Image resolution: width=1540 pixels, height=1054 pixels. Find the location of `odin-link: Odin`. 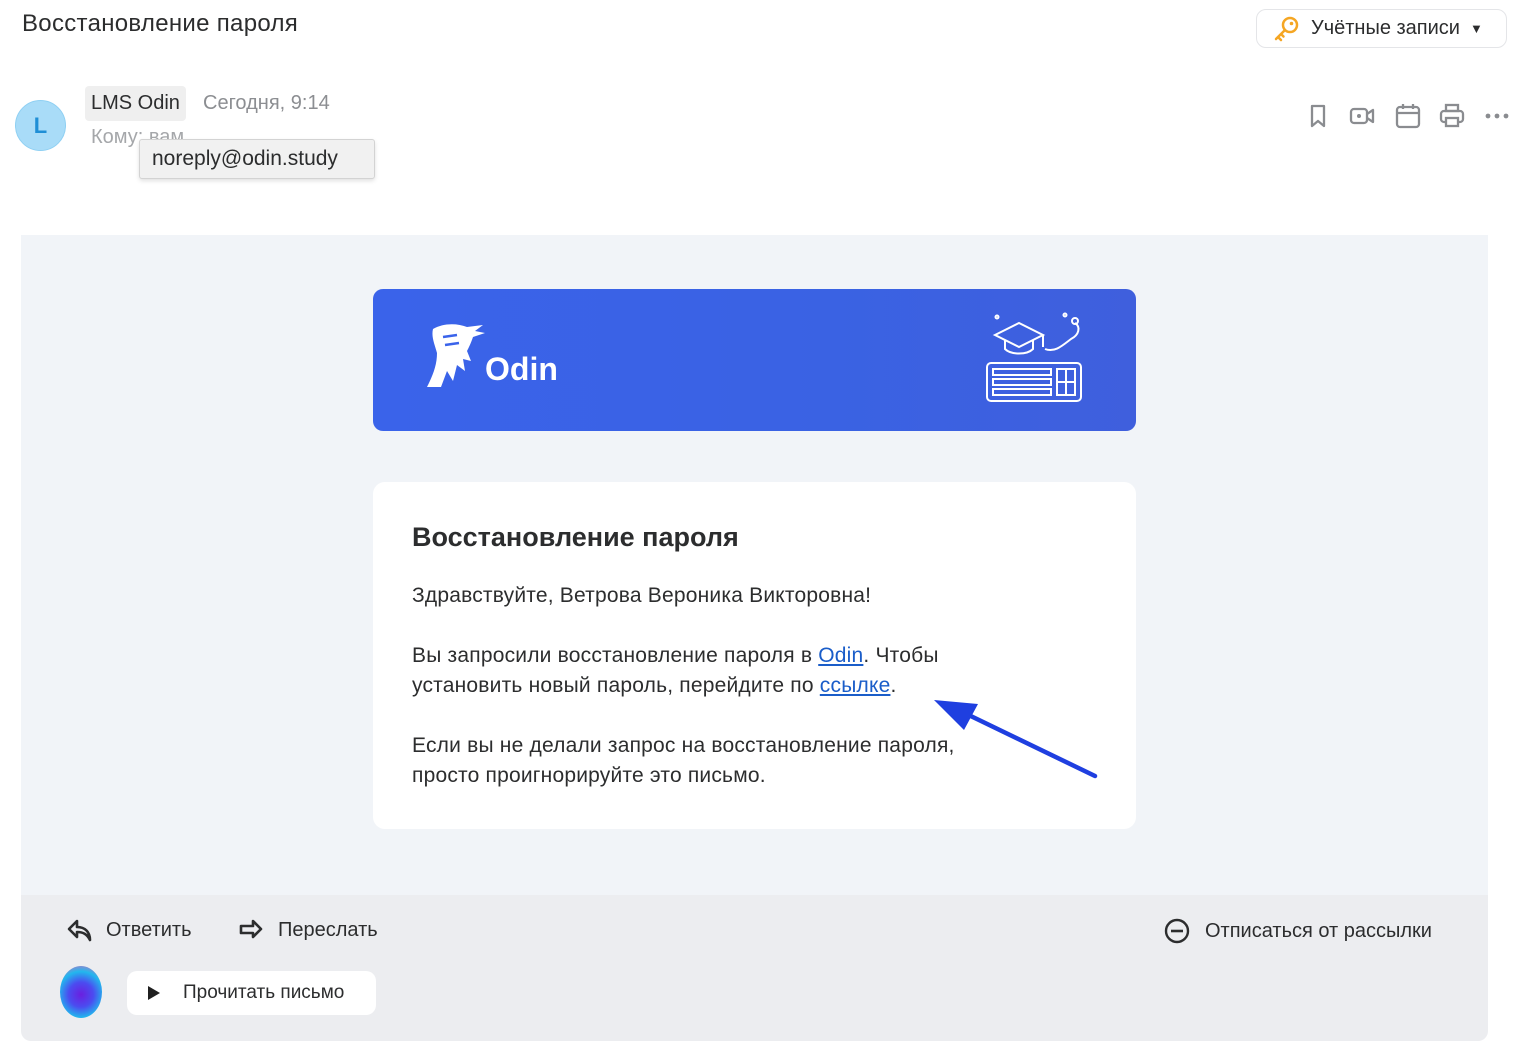

odin-link: Odin is located at coordinates (840, 655).